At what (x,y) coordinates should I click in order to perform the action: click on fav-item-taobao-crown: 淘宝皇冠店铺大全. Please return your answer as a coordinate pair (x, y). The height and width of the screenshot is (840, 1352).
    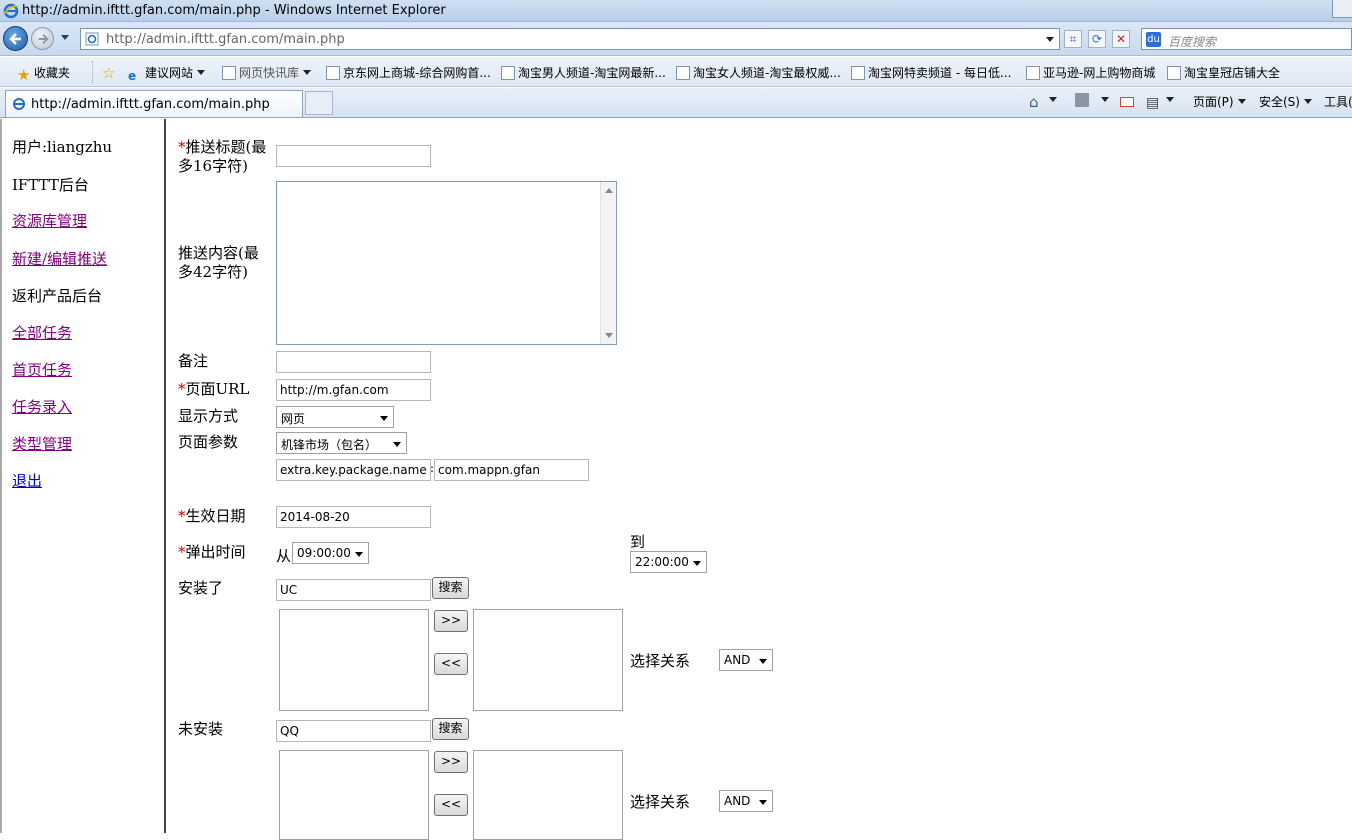
    Looking at the image, I should click on (1223, 73).